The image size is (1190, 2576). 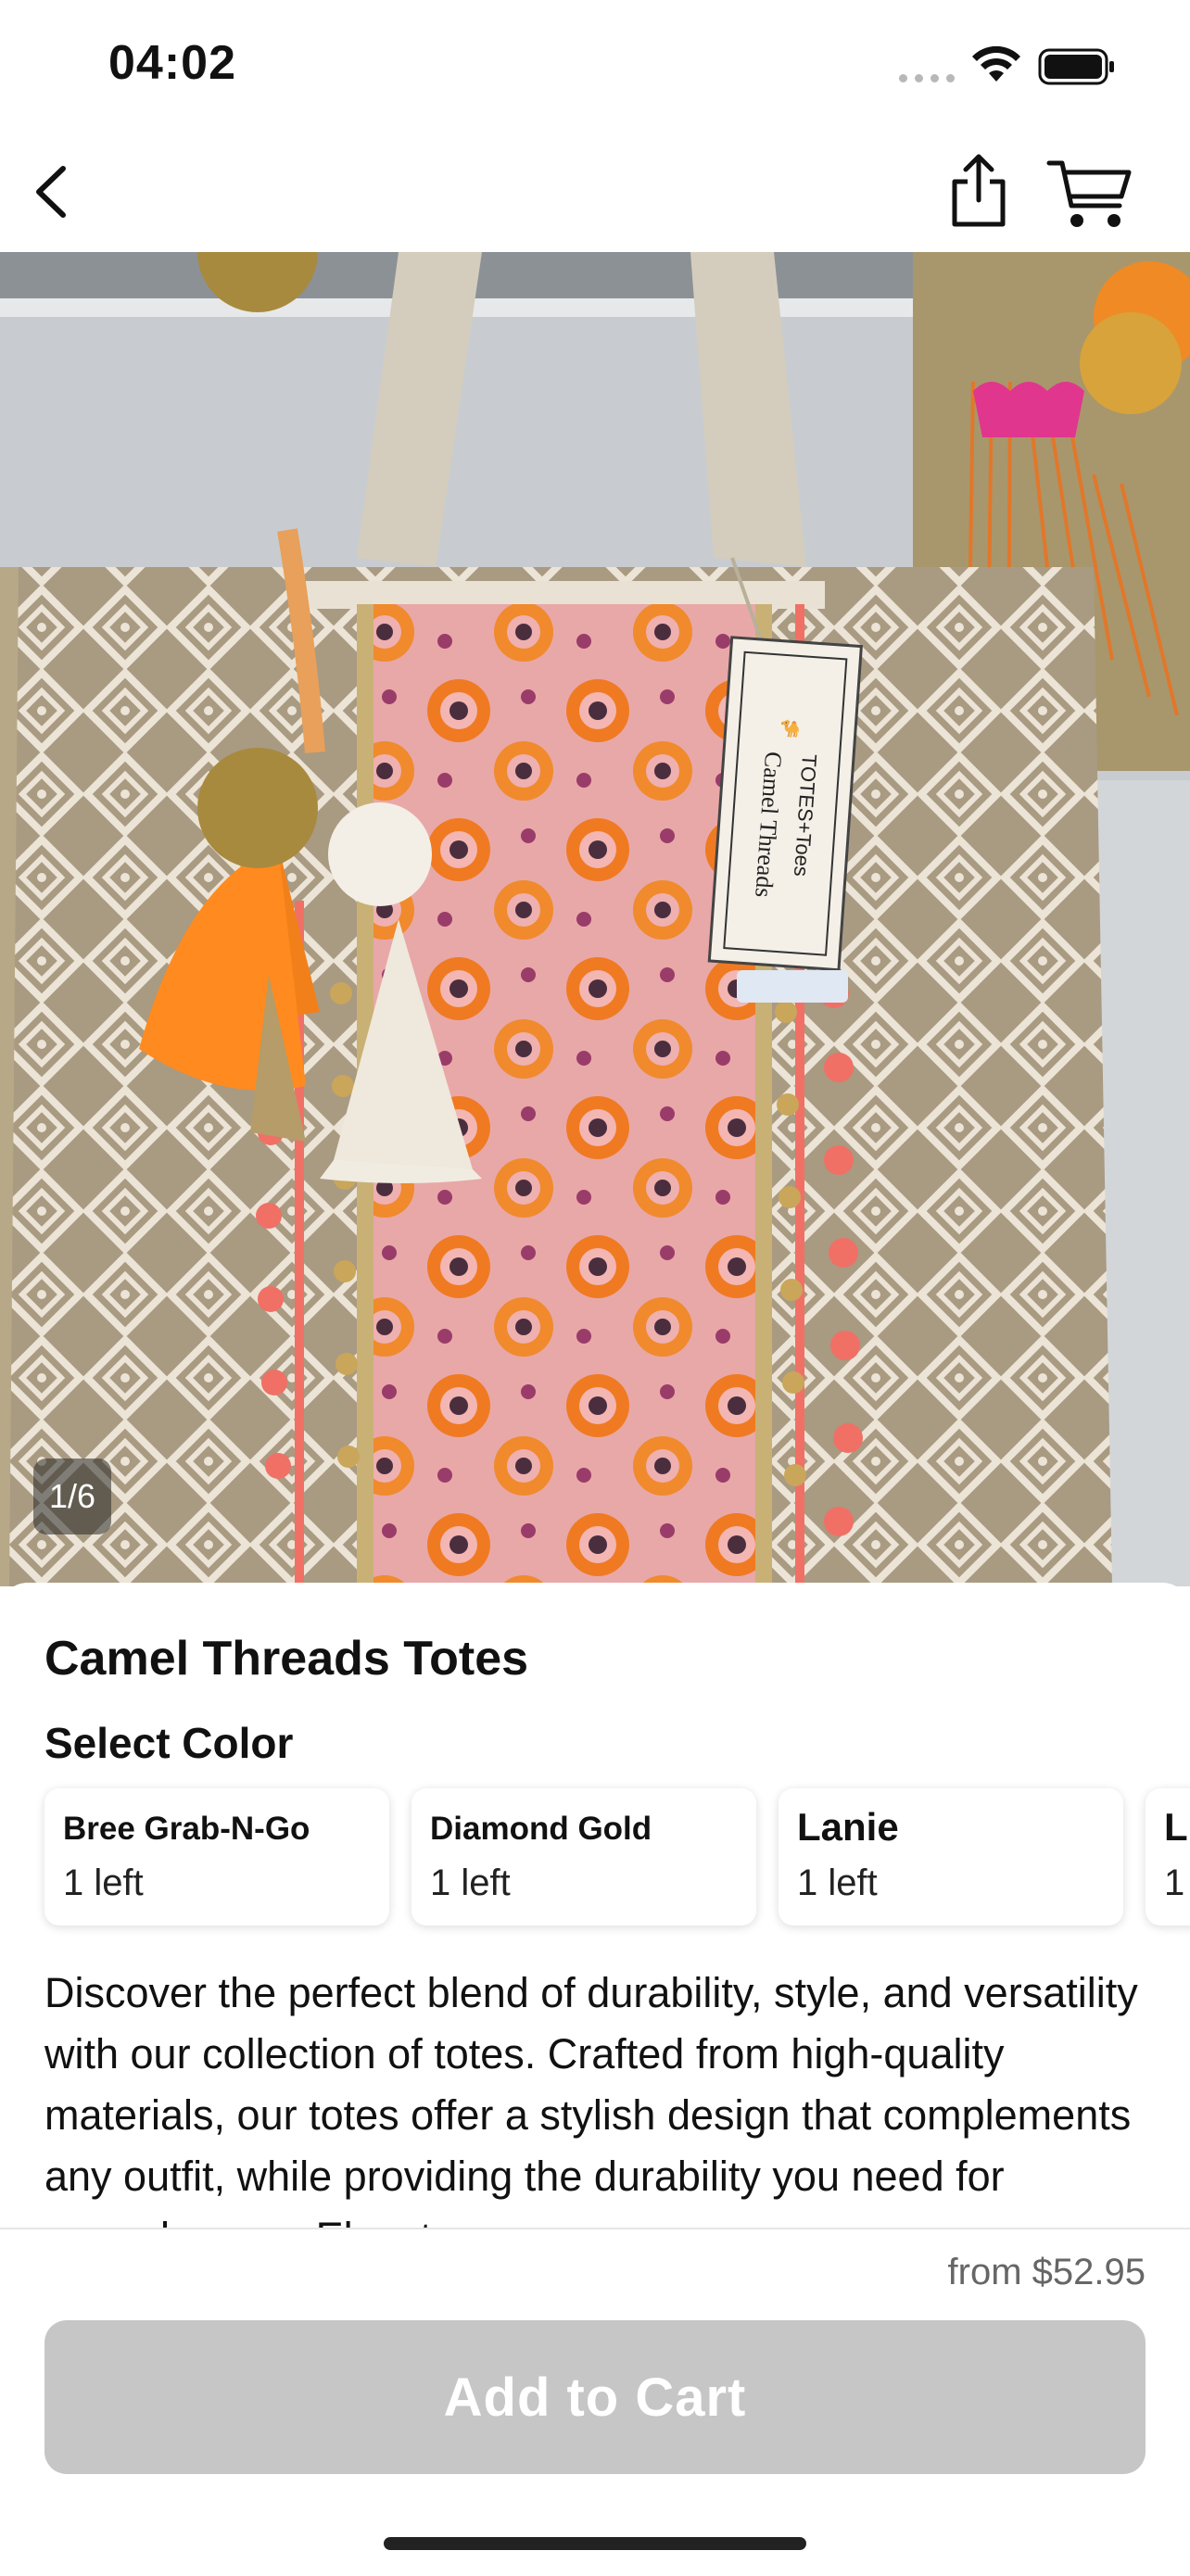 I want to click on status-time: 04:02, so click(x=172, y=63).